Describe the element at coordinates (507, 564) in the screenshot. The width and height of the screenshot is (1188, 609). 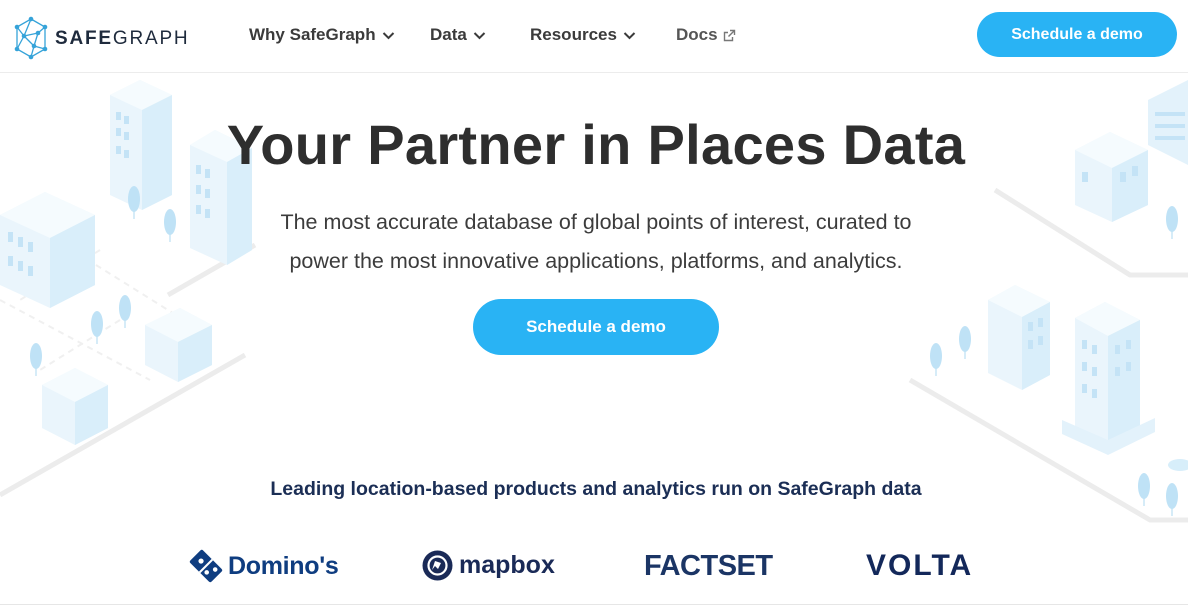
I see `mapbox-wordmark: mapbox` at that location.